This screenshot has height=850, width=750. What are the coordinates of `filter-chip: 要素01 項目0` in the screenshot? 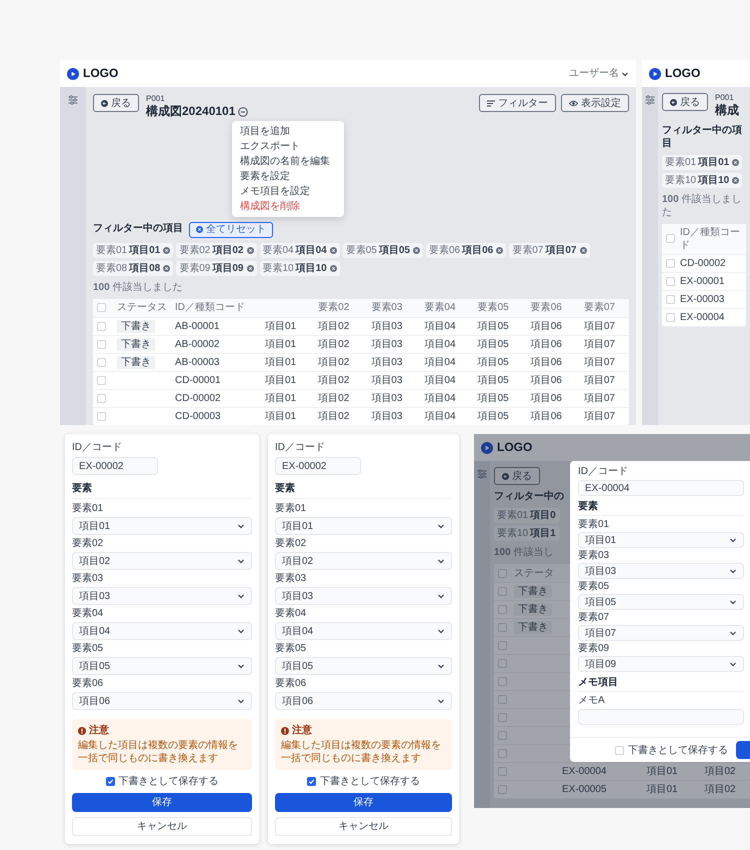 It's located at (527, 515).